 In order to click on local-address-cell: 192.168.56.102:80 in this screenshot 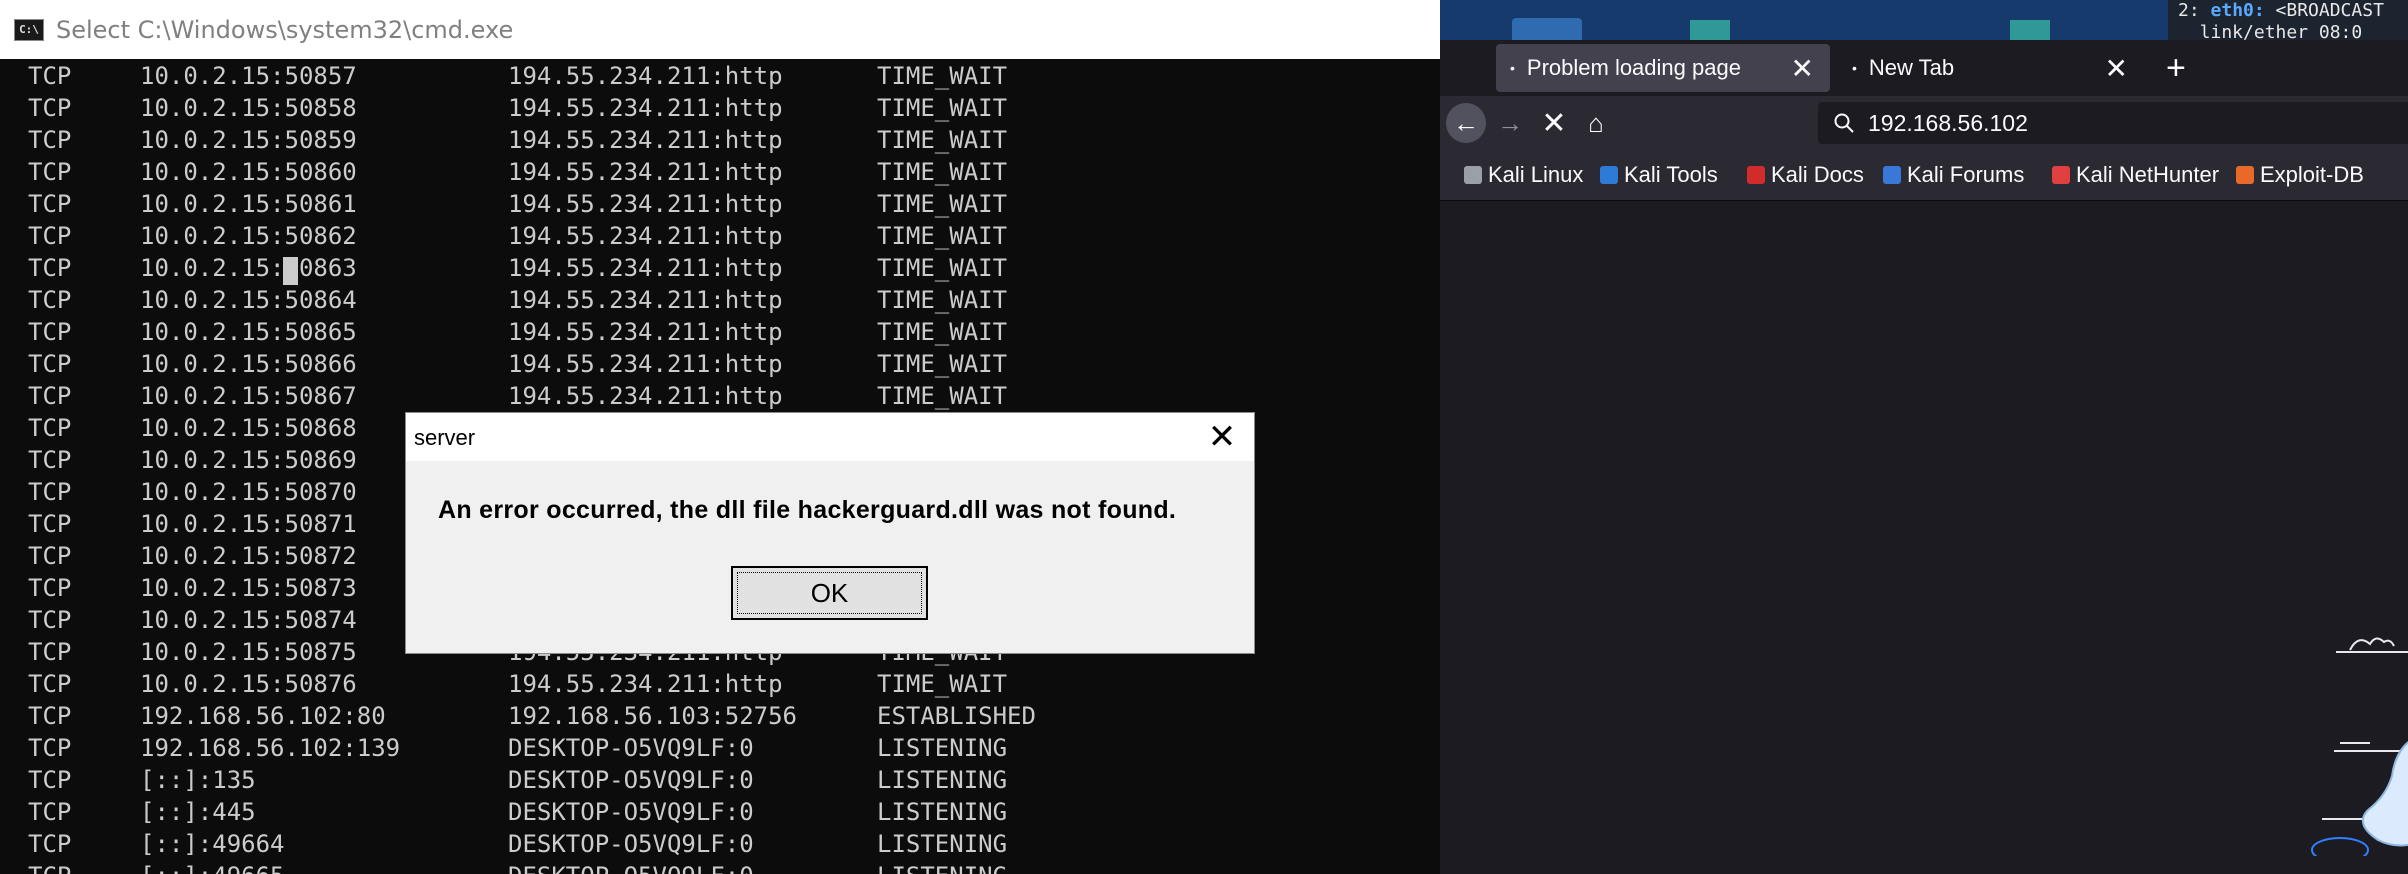, I will do `click(263, 716)`.